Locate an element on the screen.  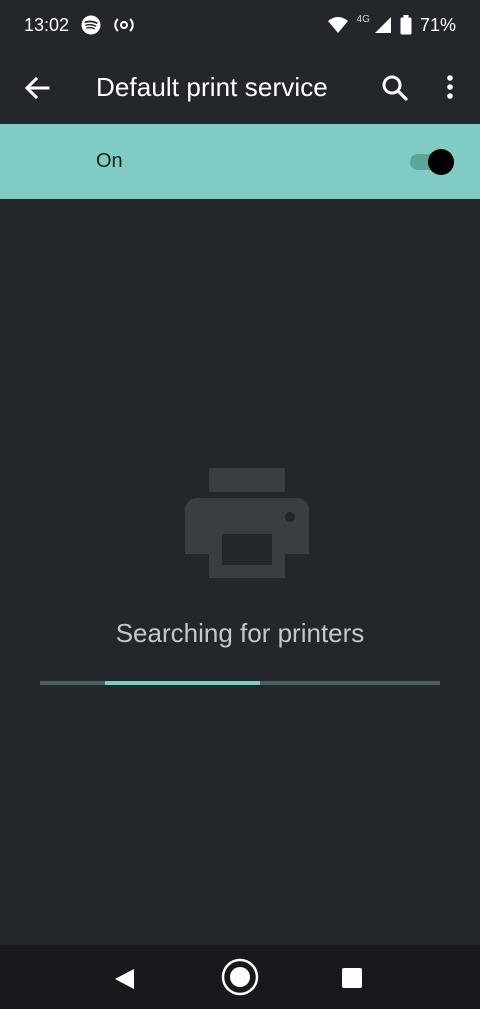
service-toggle is located at coordinates (432, 163).